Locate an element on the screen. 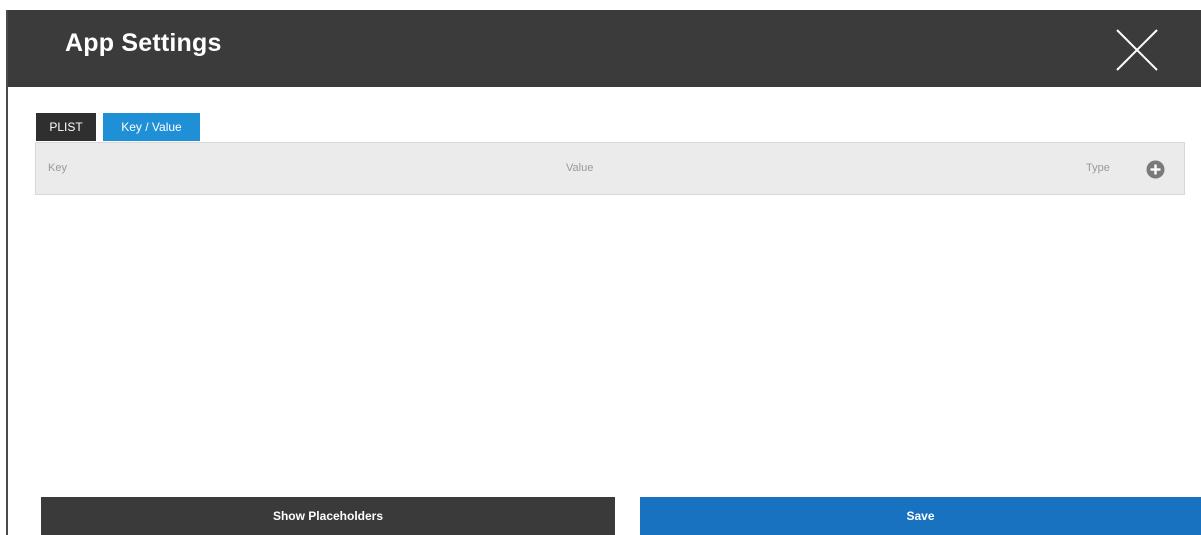  column-header-value: Value is located at coordinates (580, 168).